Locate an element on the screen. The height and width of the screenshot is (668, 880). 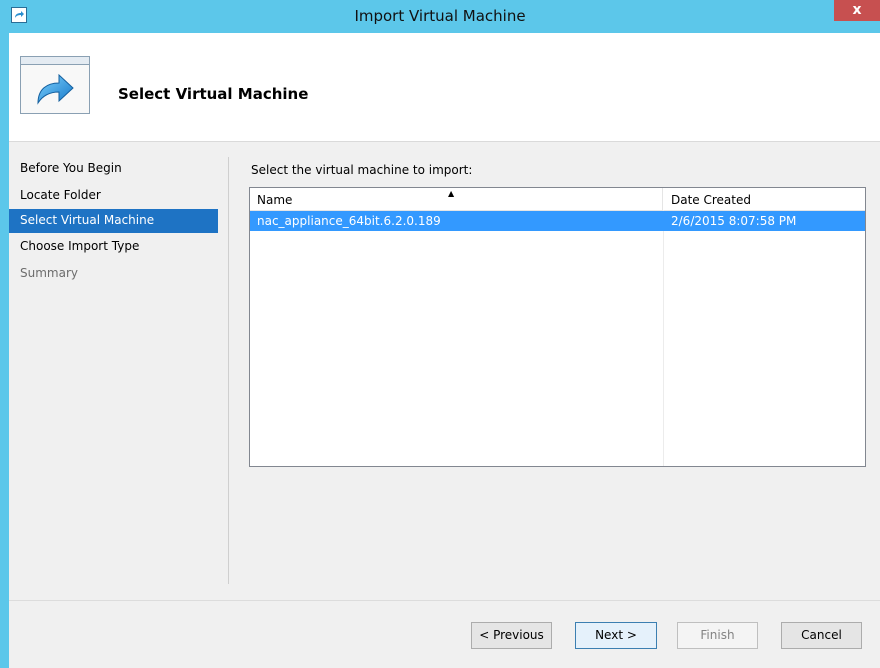
import-arrow-icon is located at coordinates (55, 85).